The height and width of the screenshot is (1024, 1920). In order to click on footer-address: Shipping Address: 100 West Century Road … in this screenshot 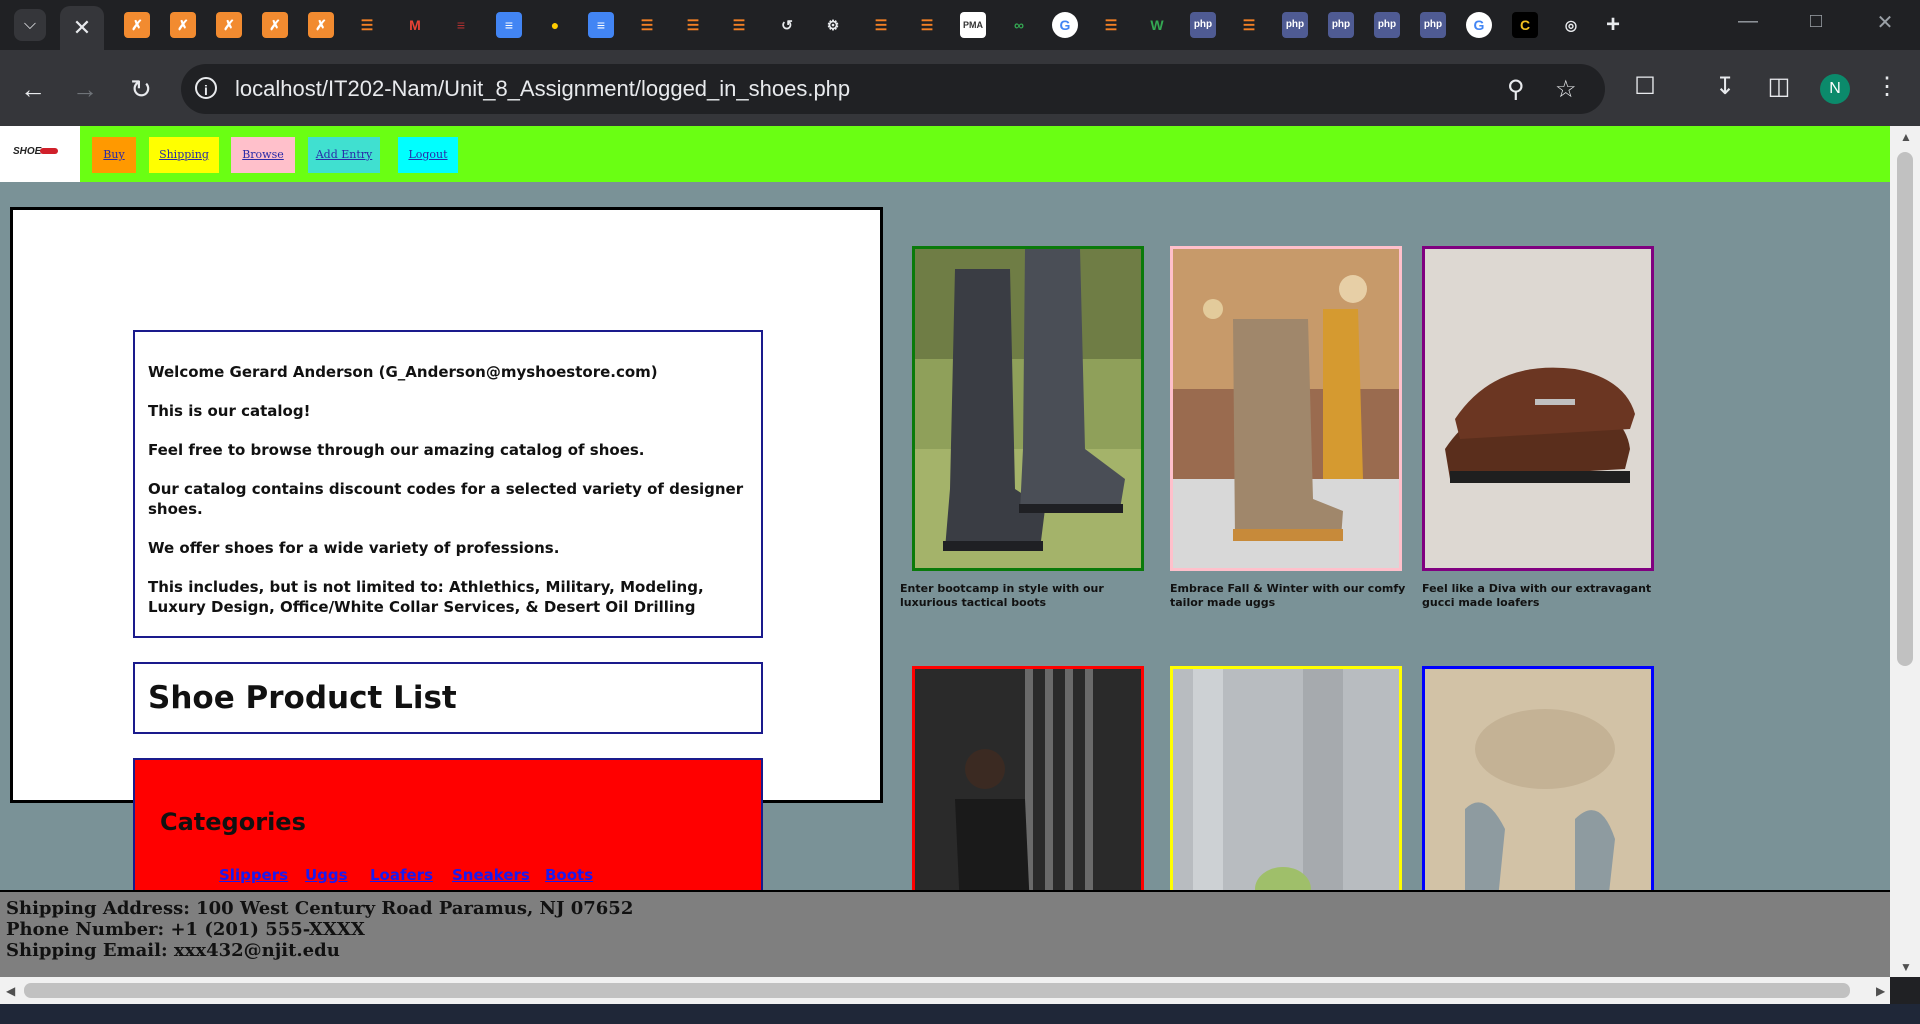, I will do `click(320, 908)`.